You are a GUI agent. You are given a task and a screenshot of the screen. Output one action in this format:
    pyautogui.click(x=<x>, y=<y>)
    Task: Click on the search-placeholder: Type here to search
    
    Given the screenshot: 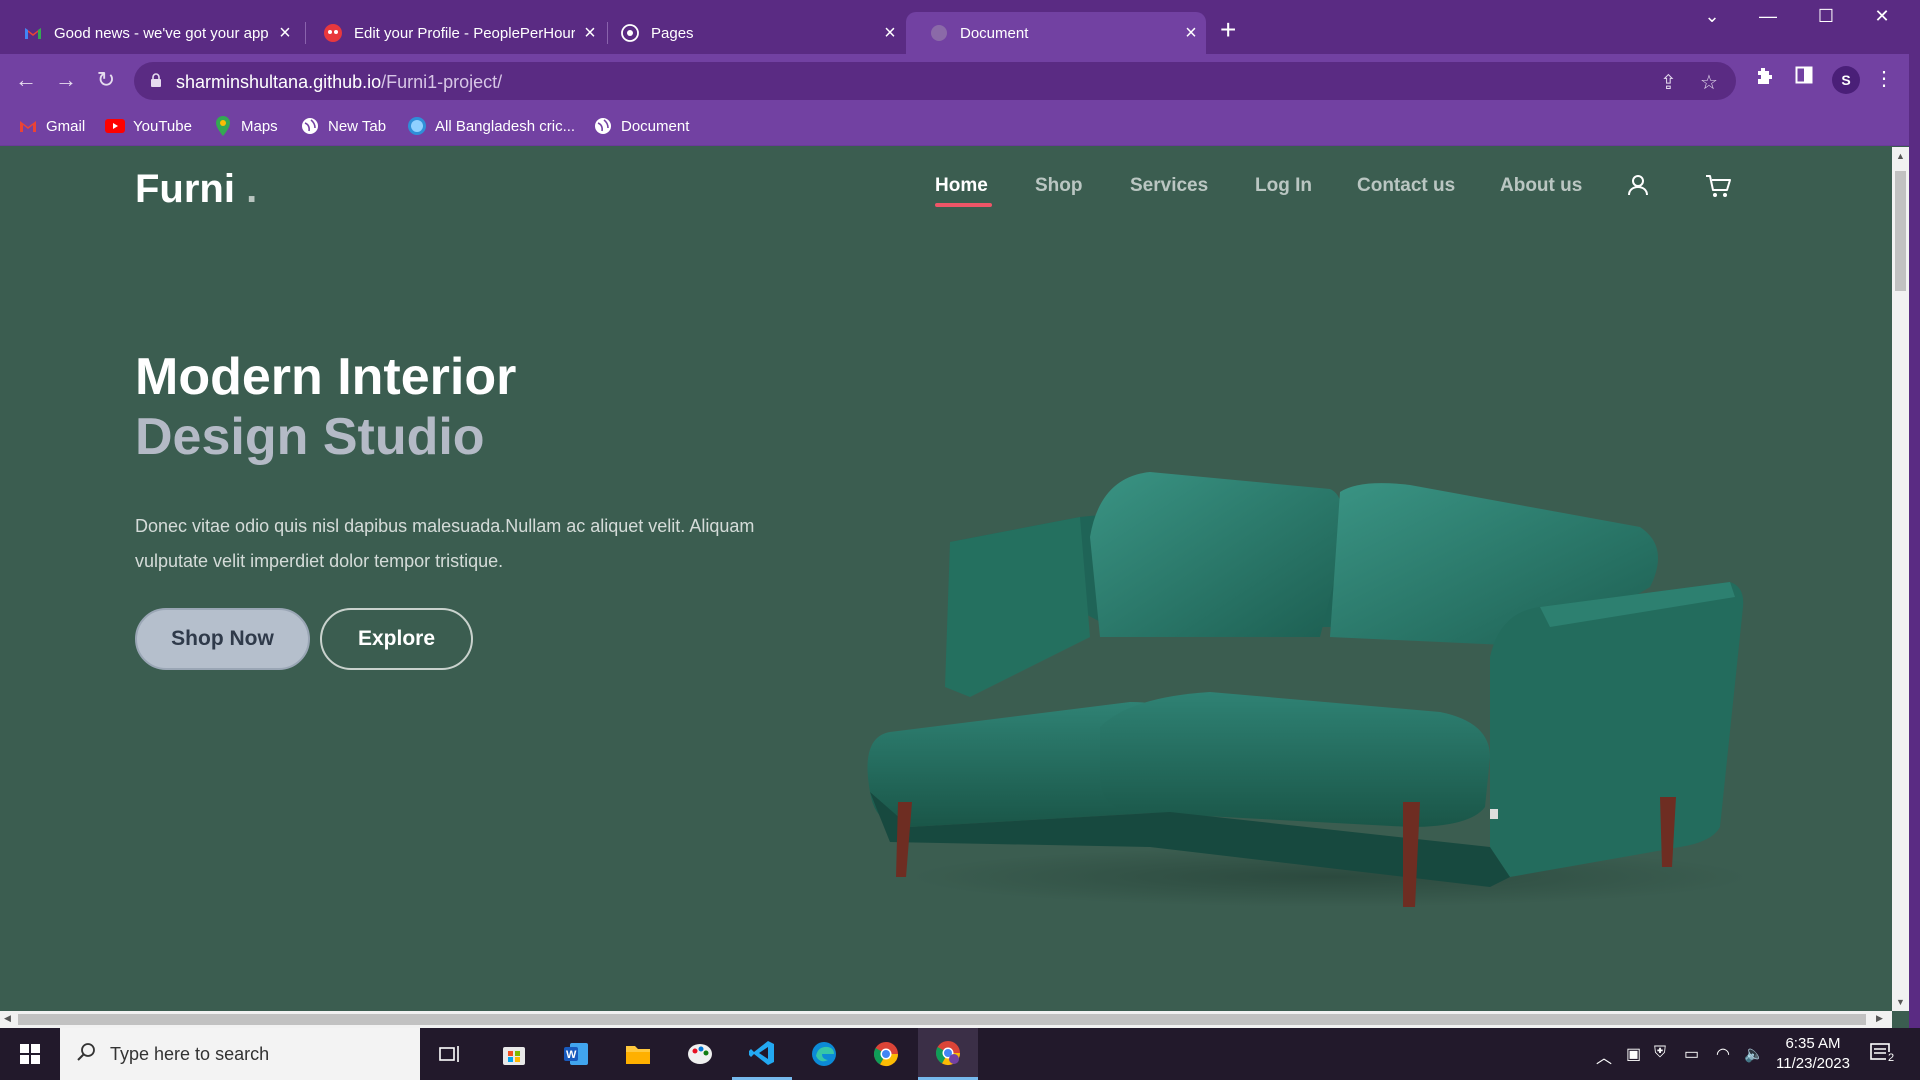 What is the action you would take?
    pyautogui.click(x=190, y=1053)
    